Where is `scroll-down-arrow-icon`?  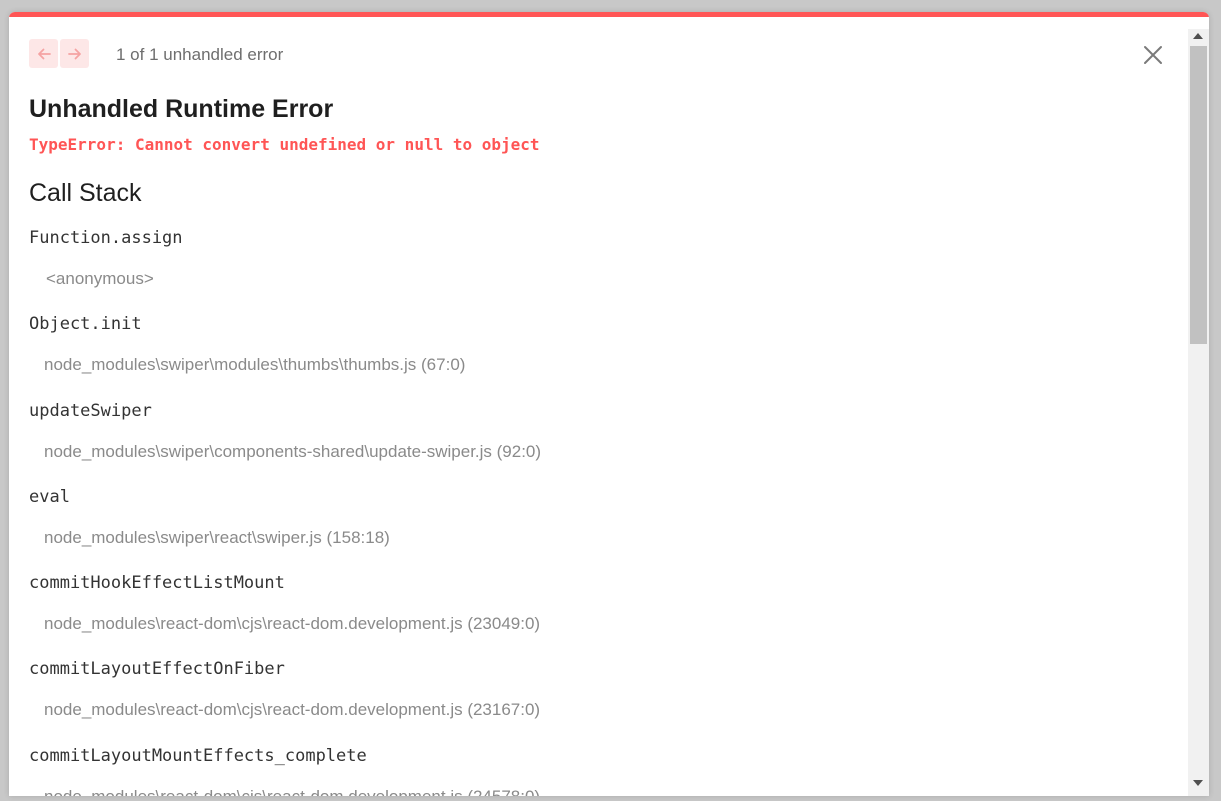
scroll-down-arrow-icon is located at coordinates (1198, 783).